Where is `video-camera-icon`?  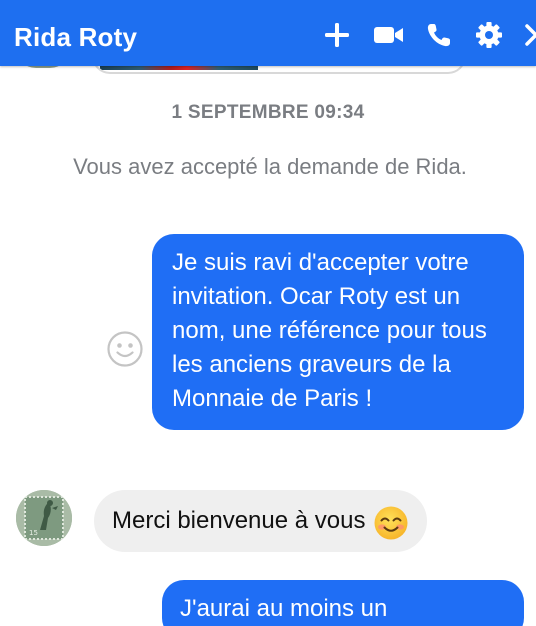 video-camera-icon is located at coordinates (389, 35).